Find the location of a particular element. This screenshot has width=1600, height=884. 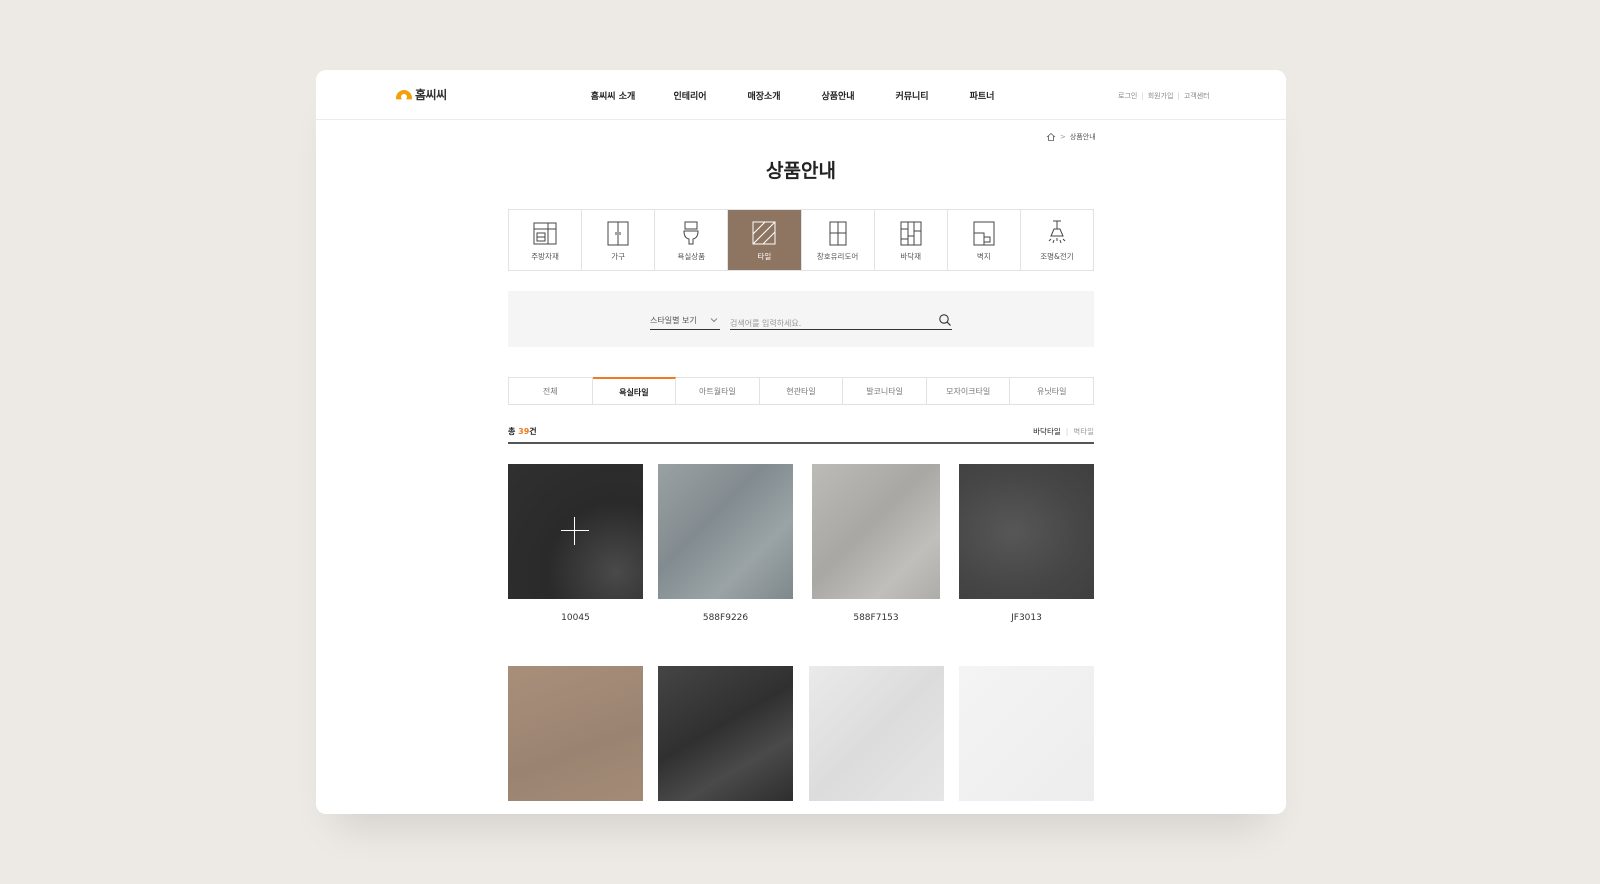

category-label: 주방자재 is located at coordinates (545, 256).